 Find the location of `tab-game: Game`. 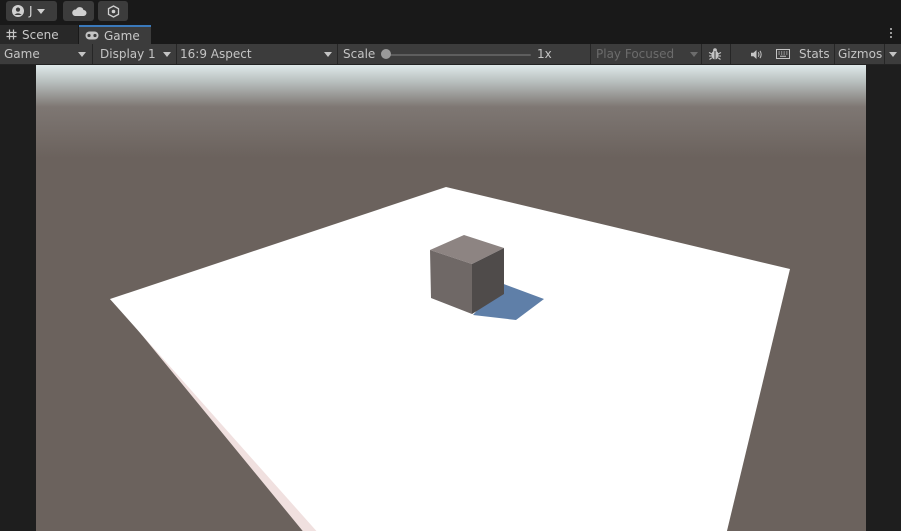

tab-game: Game is located at coordinates (115, 34).